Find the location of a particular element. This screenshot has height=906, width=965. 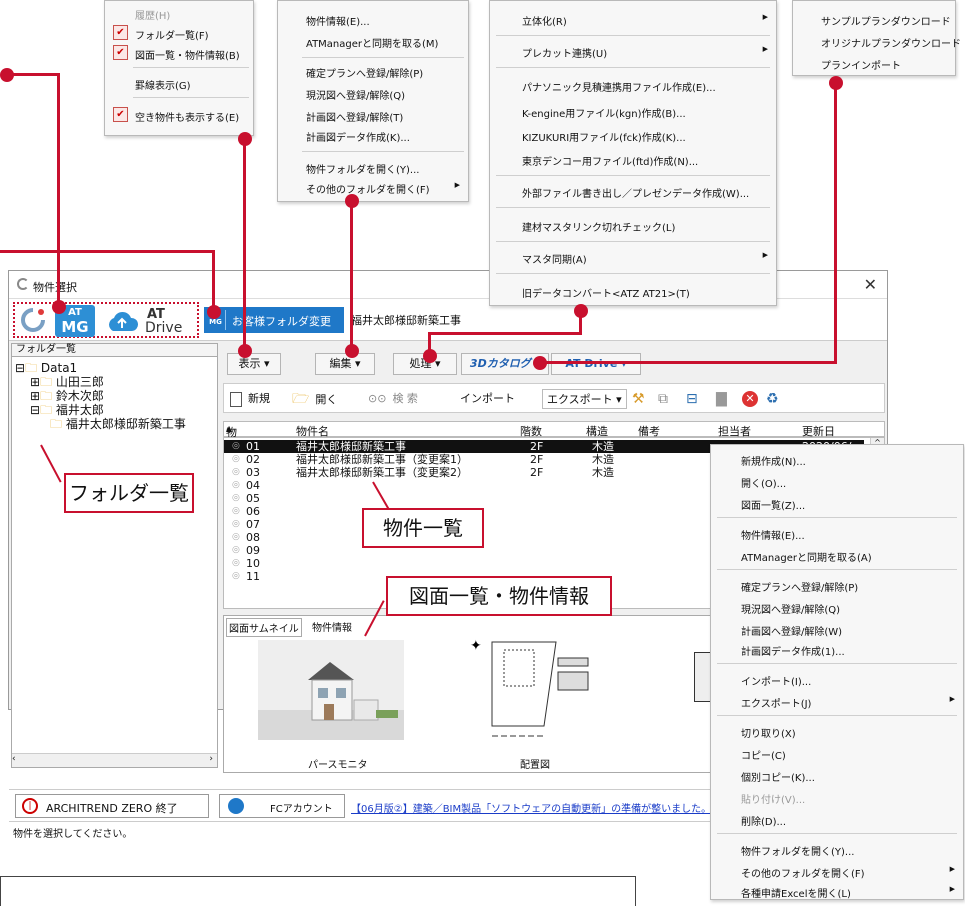

row-number: 09 is located at coordinates (253, 550).